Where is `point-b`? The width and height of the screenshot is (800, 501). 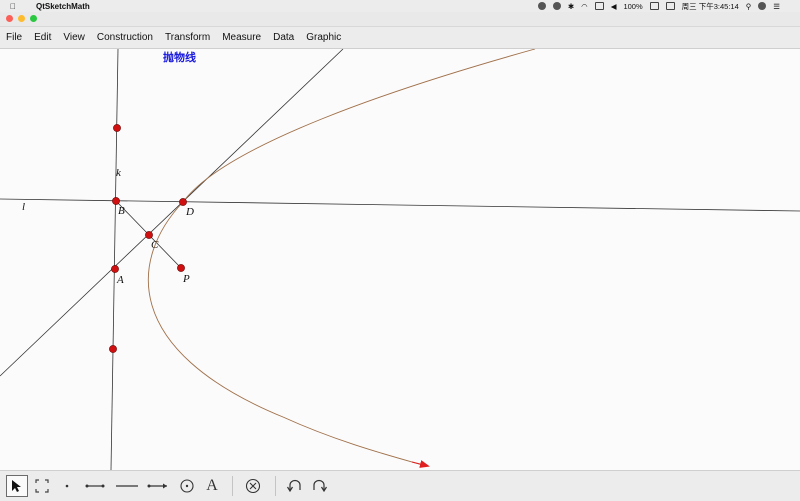
point-b is located at coordinates (116, 201).